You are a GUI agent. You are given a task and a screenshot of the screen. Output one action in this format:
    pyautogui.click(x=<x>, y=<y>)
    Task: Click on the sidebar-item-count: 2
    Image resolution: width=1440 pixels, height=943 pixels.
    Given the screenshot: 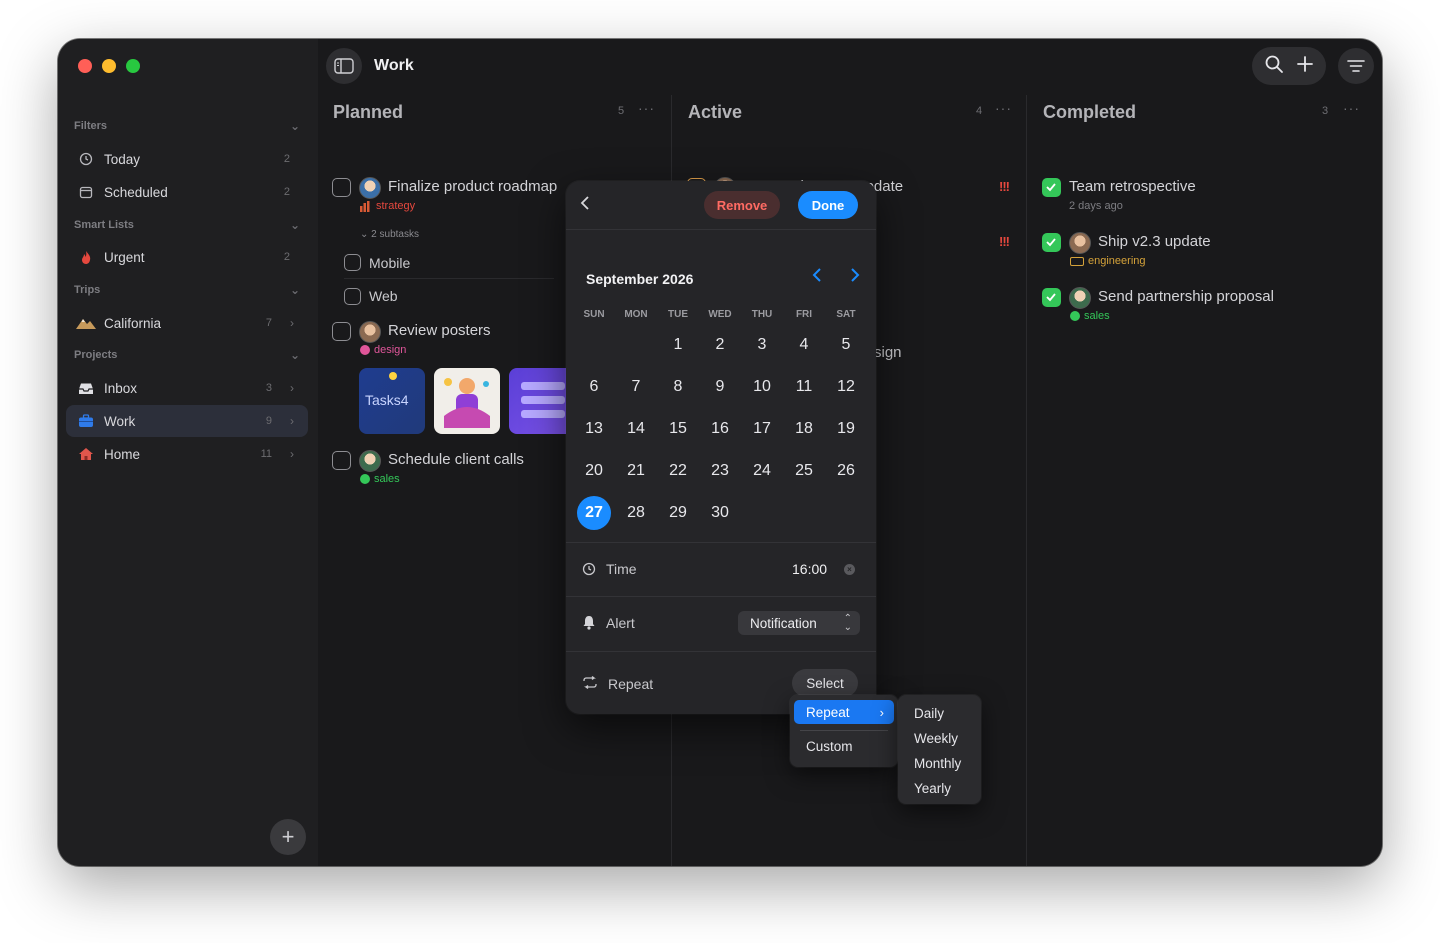 What is the action you would take?
    pyautogui.click(x=286, y=159)
    